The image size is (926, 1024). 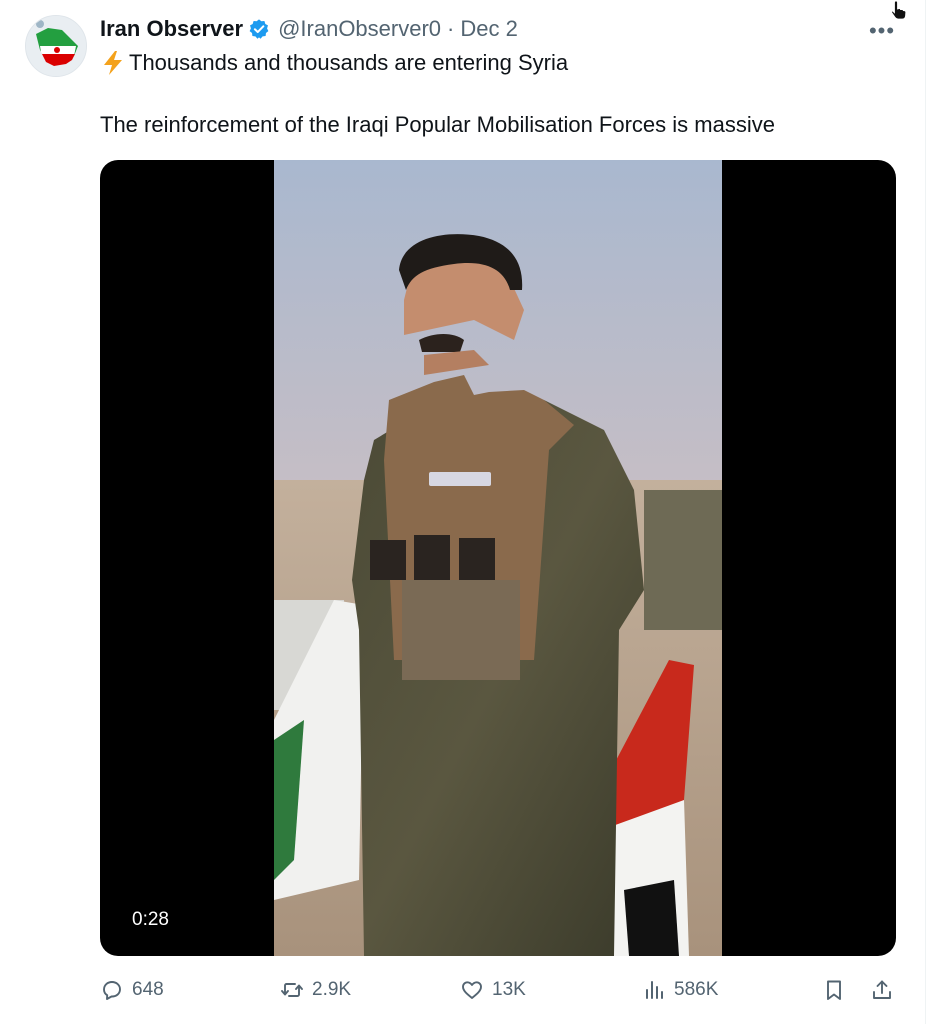 I want to click on tweet-header: Iran Observer @IranObserver0 · Dec 2, so click(x=309, y=29).